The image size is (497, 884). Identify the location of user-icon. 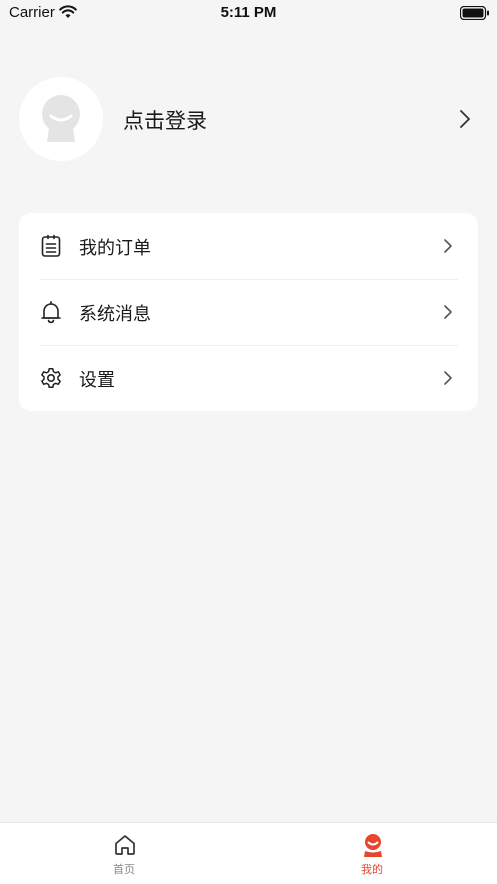
(373, 847).